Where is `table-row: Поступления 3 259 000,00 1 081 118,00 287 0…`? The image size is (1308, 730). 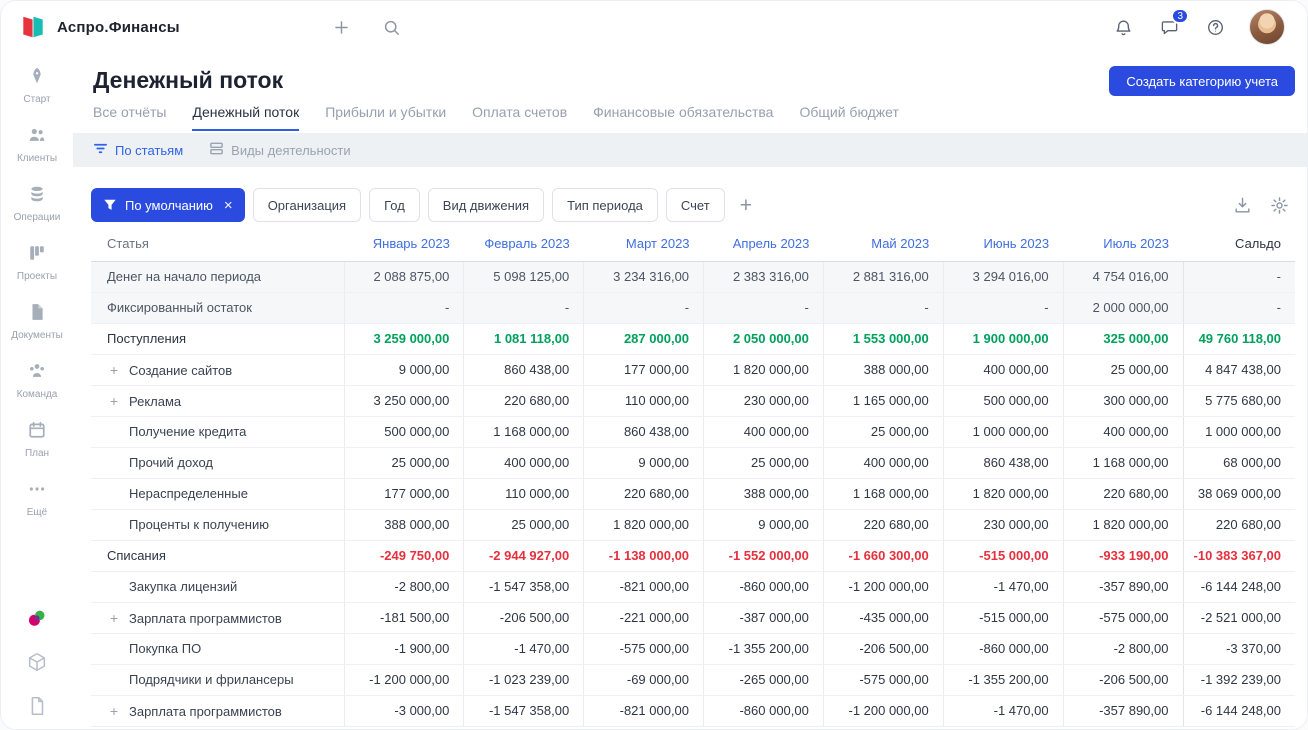 table-row: Поступления 3 259 000,00 1 081 118,00 287 0… is located at coordinates (693, 339).